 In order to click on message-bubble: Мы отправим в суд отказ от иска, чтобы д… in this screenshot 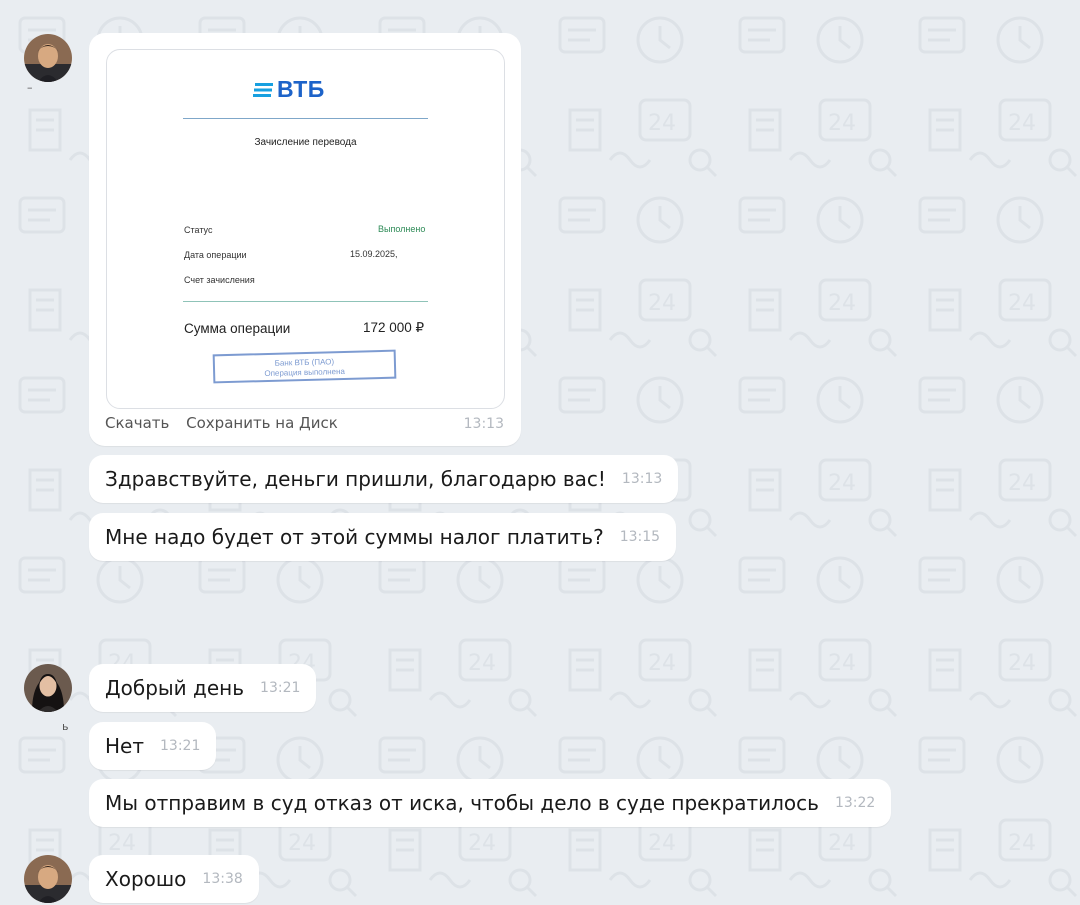, I will do `click(490, 803)`.